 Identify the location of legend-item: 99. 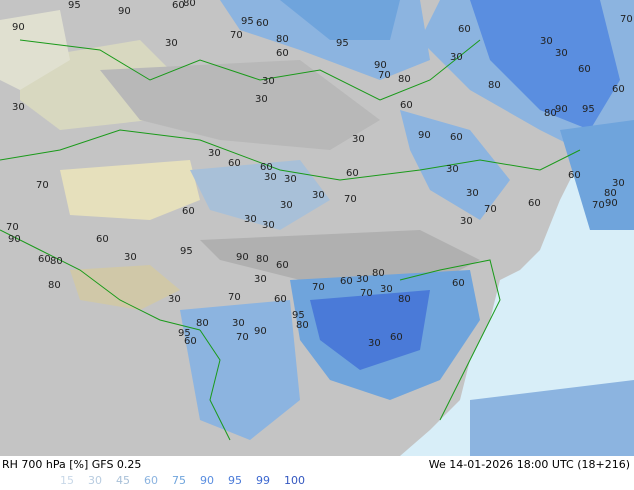
(263, 480).